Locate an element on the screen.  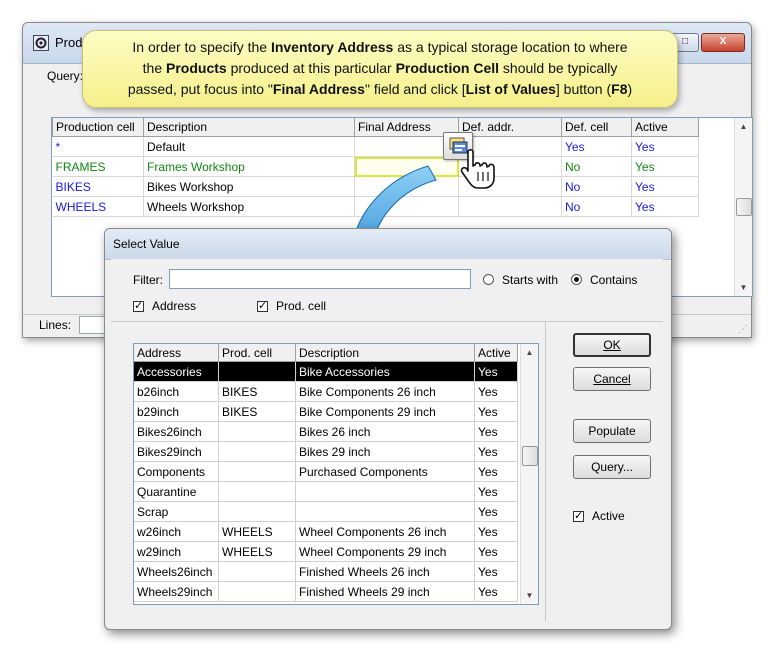
cell-address: Wheels26inch is located at coordinates (176, 571).